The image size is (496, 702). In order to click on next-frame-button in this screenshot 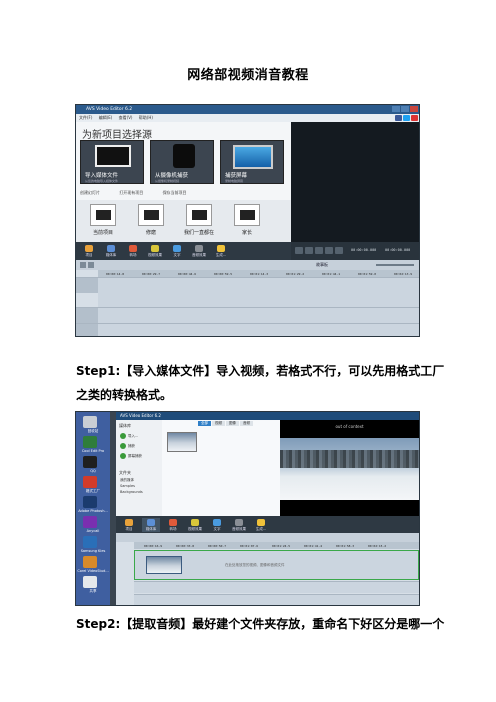, I will do `click(329, 250)`.